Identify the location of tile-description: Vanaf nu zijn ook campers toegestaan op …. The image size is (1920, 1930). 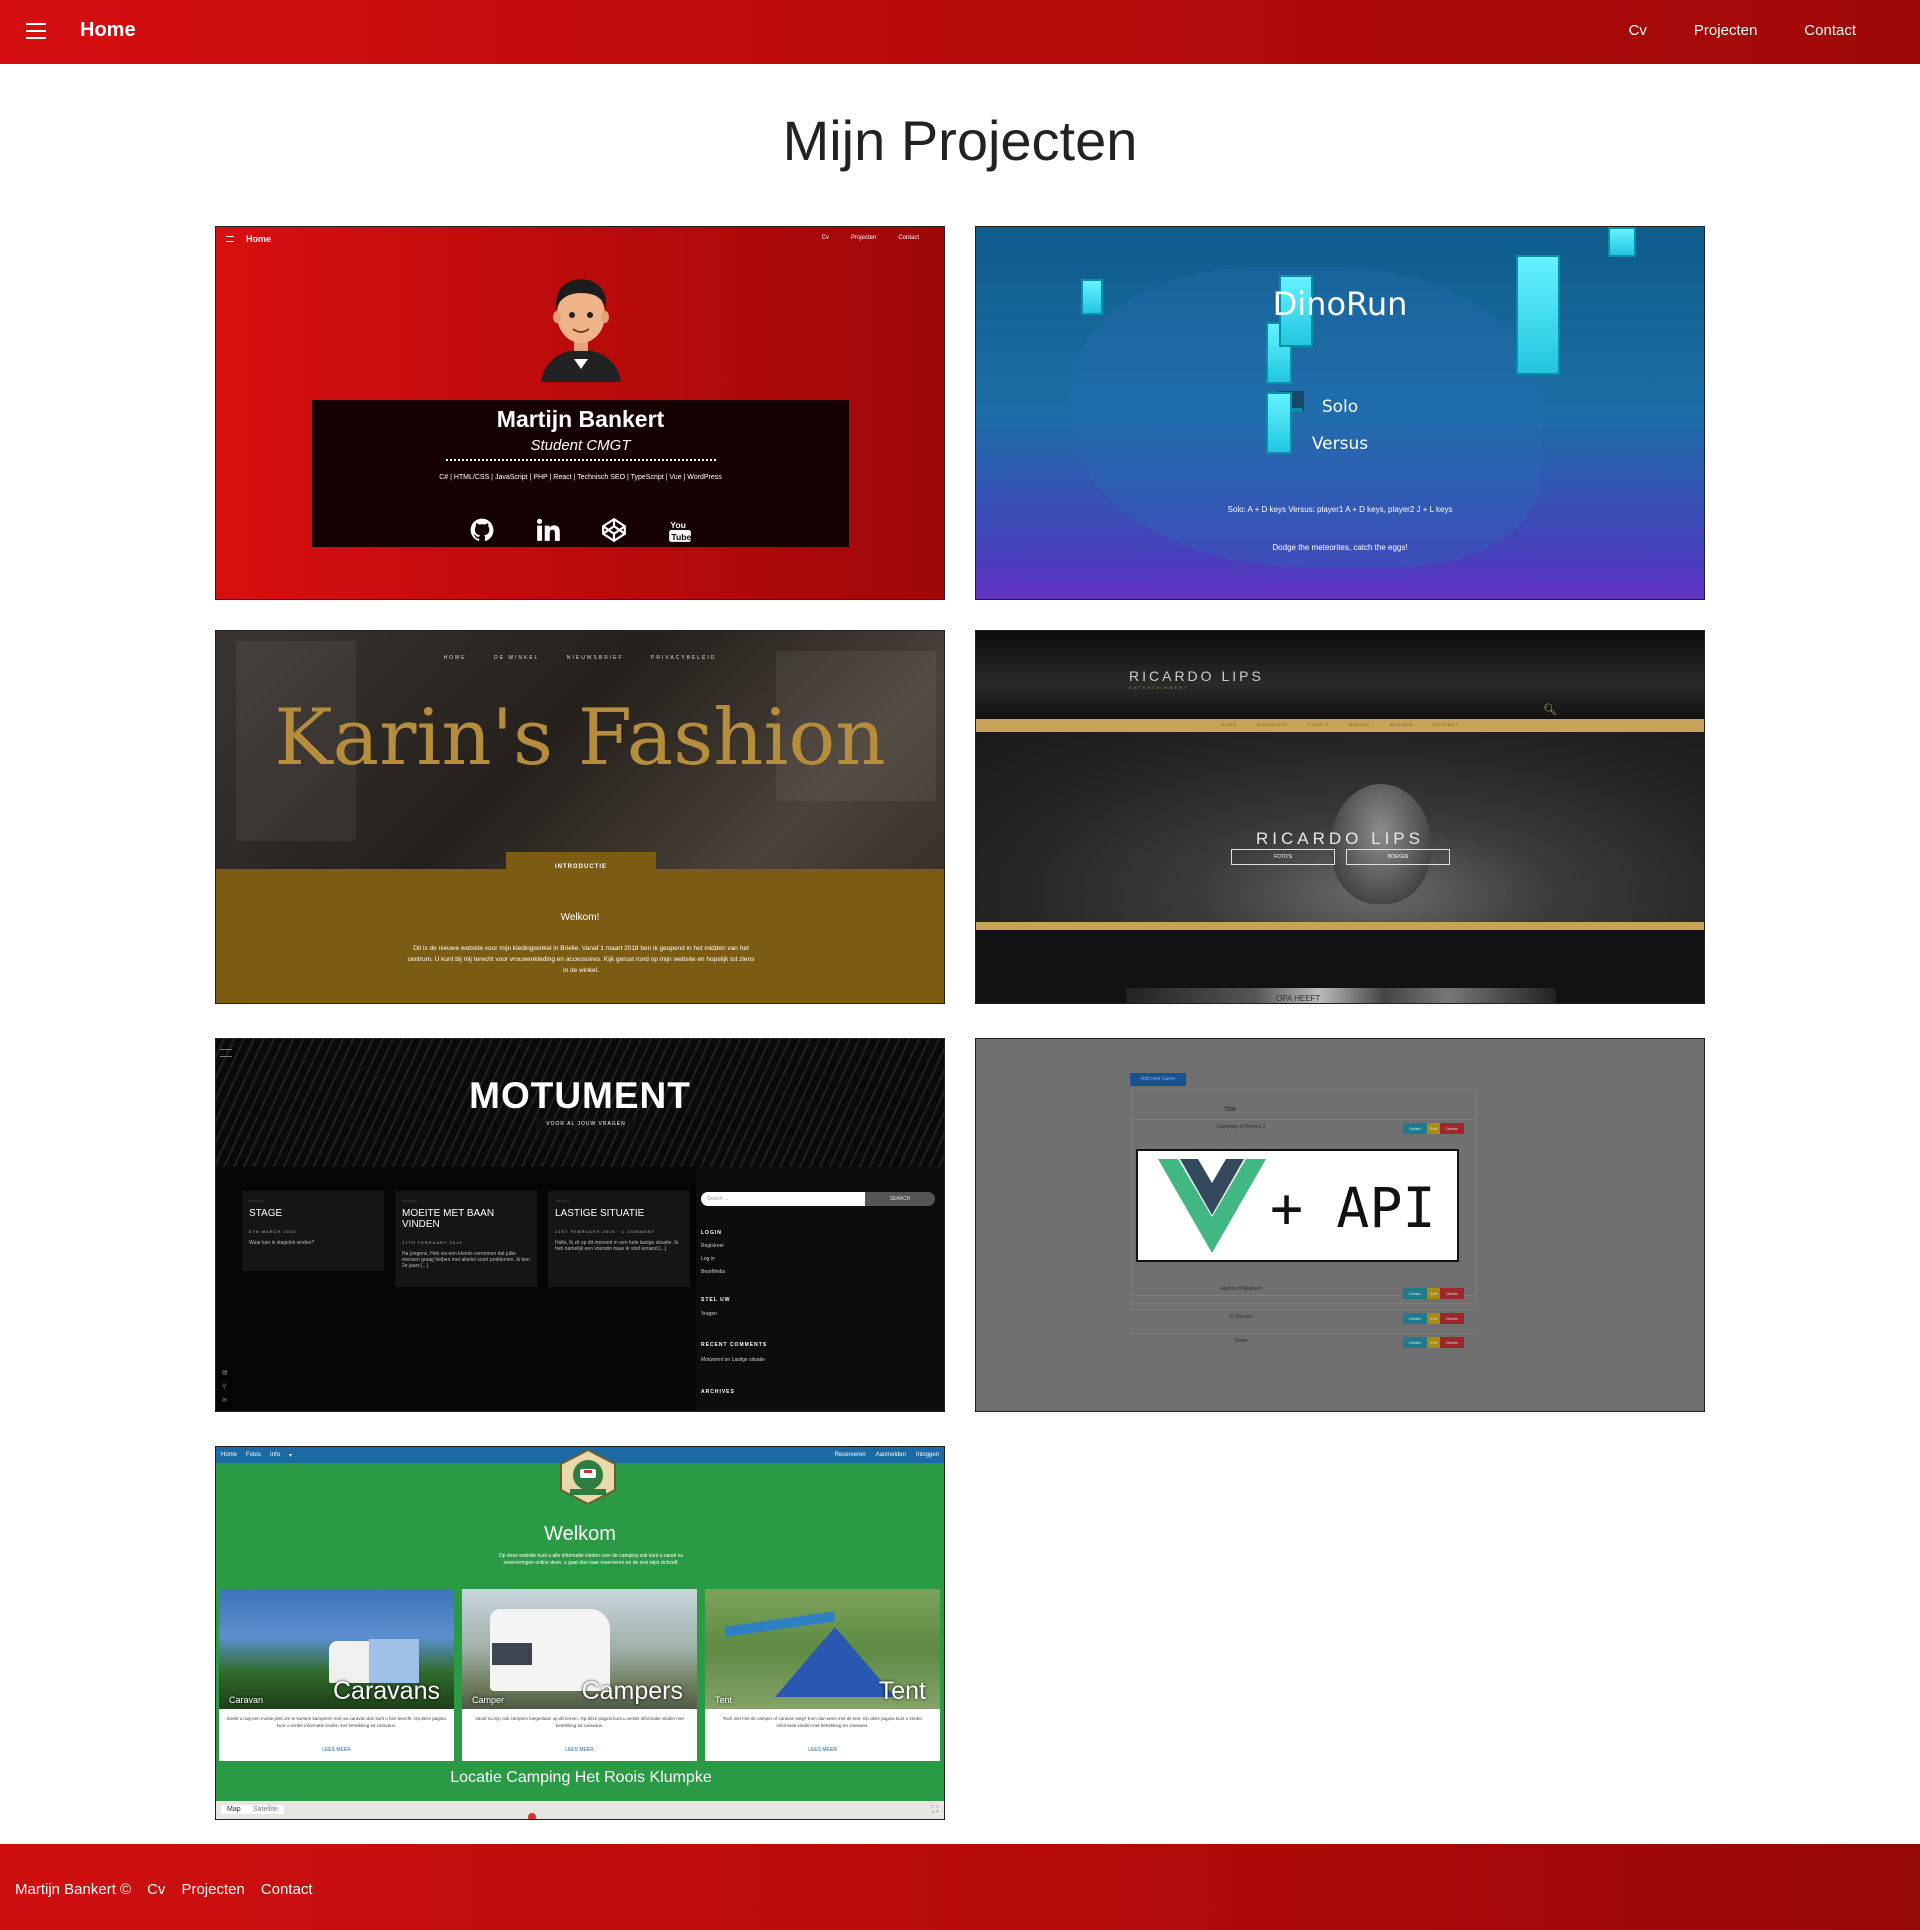
(579, 1722).